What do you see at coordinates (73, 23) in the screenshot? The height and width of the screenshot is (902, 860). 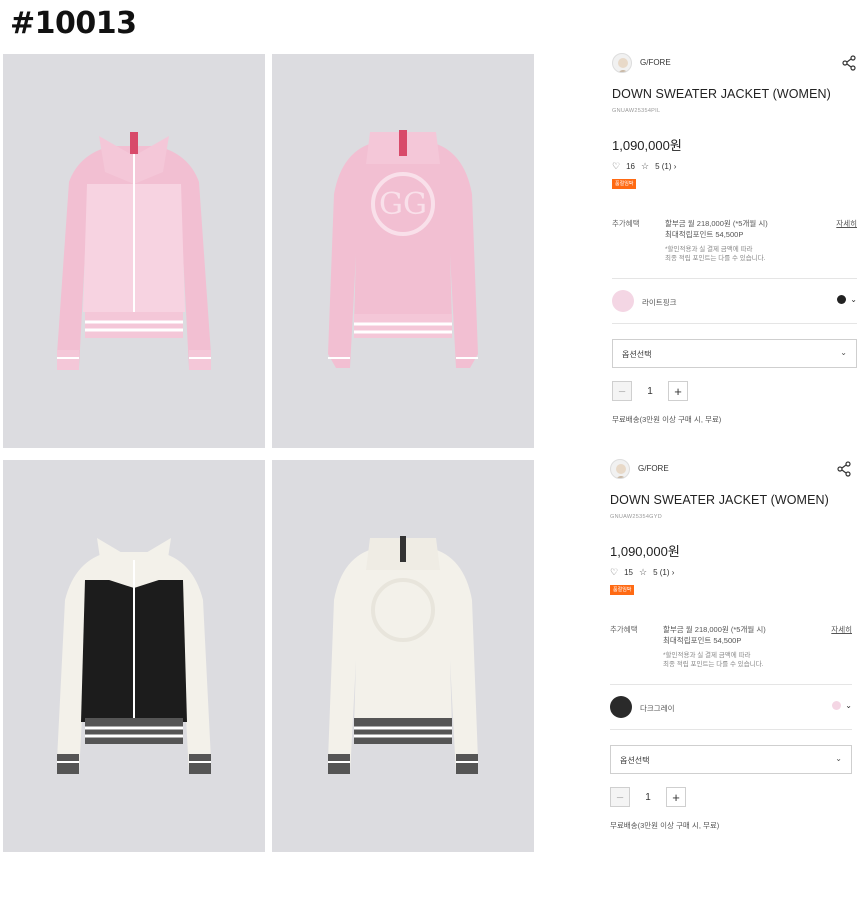 I see `page-id-heading: #10013` at bounding box center [73, 23].